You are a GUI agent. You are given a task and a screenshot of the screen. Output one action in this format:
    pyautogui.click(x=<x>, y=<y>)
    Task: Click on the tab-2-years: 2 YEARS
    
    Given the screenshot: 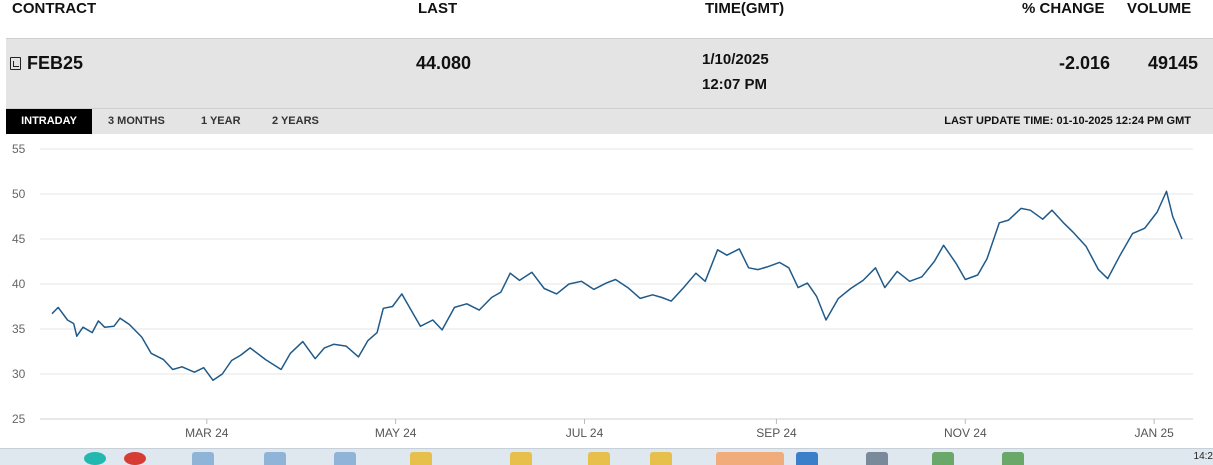 What is the action you would take?
    pyautogui.click(x=295, y=121)
    